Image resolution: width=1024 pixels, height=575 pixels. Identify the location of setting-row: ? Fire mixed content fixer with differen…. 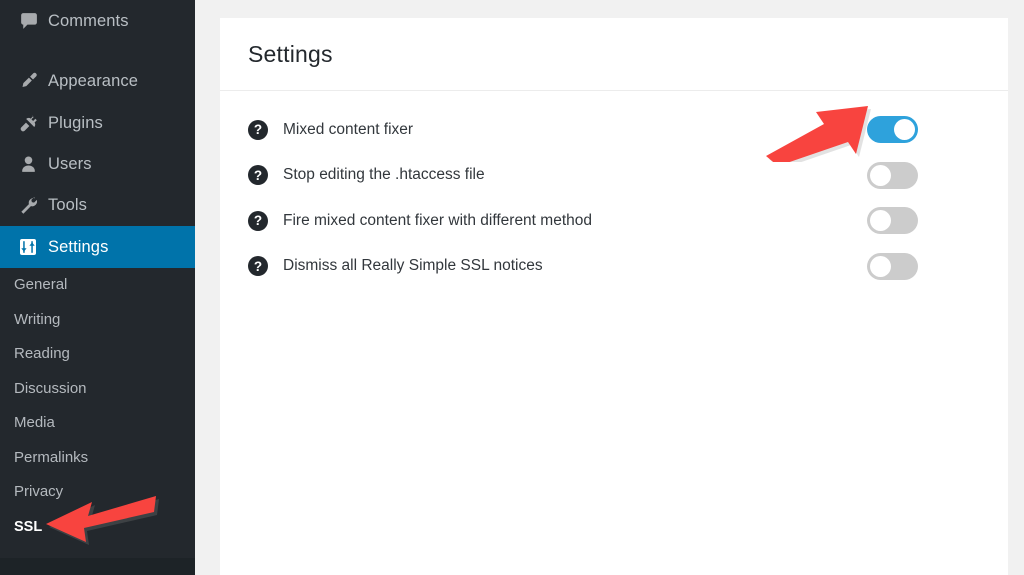
(614, 221).